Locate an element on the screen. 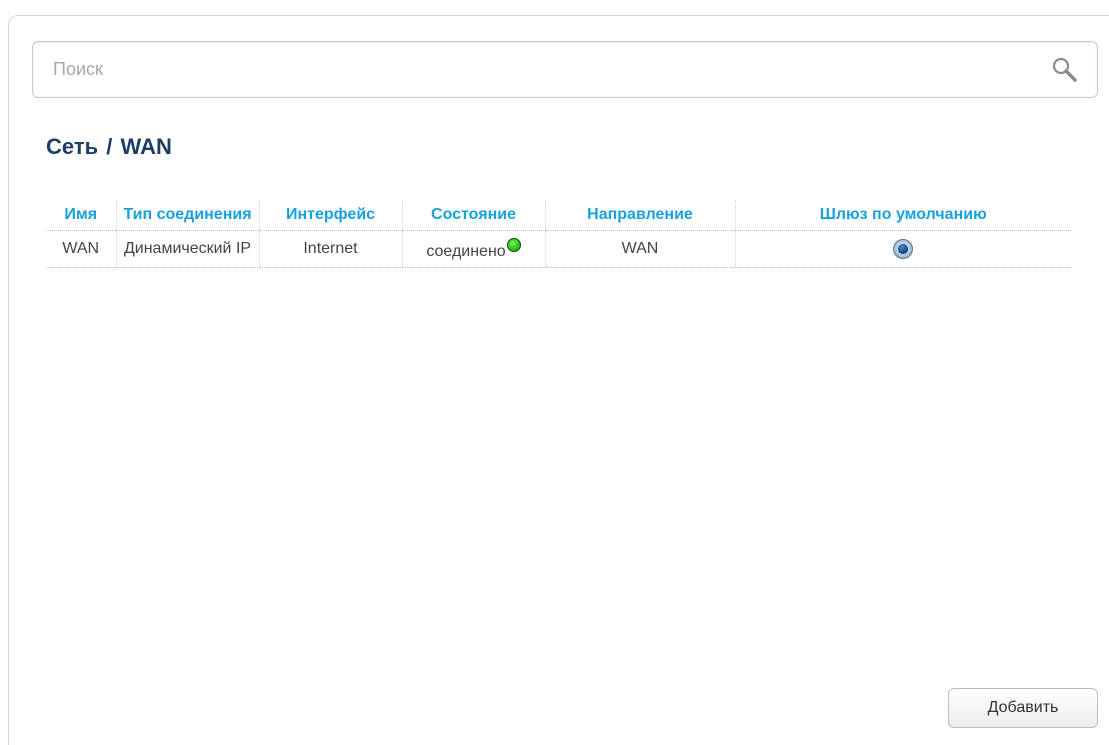 The width and height of the screenshot is (1109, 745). search-box is located at coordinates (565, 69).